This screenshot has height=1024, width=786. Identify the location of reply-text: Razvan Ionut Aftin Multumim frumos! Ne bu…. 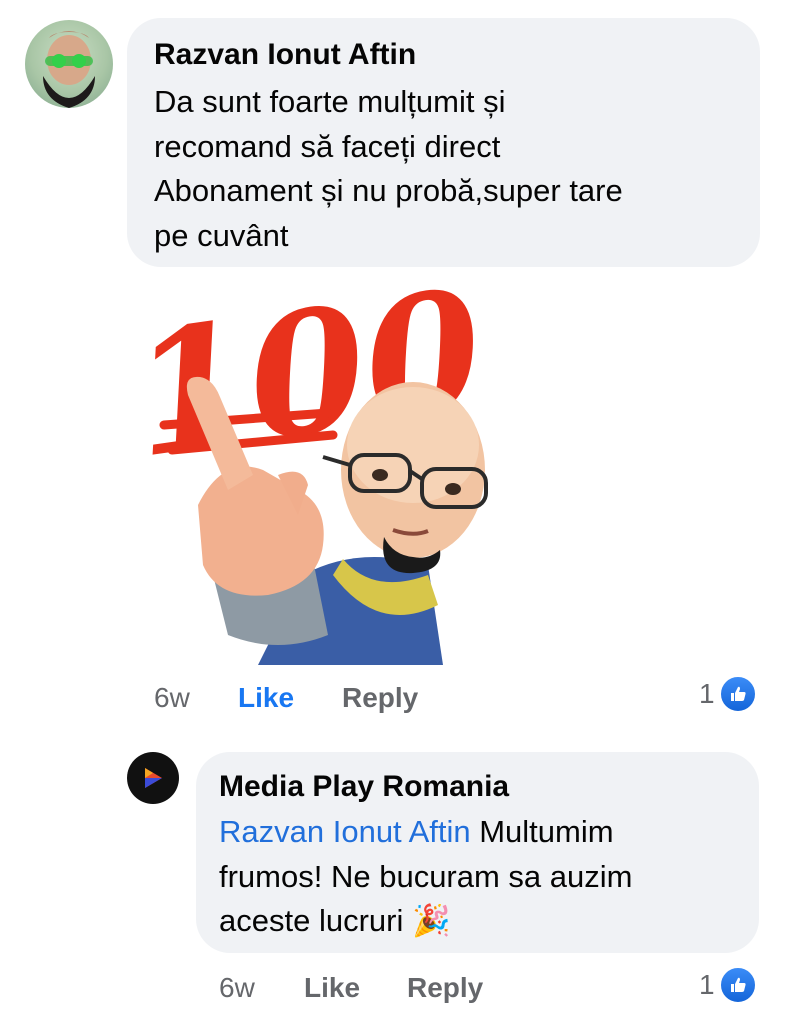
(425, 877).